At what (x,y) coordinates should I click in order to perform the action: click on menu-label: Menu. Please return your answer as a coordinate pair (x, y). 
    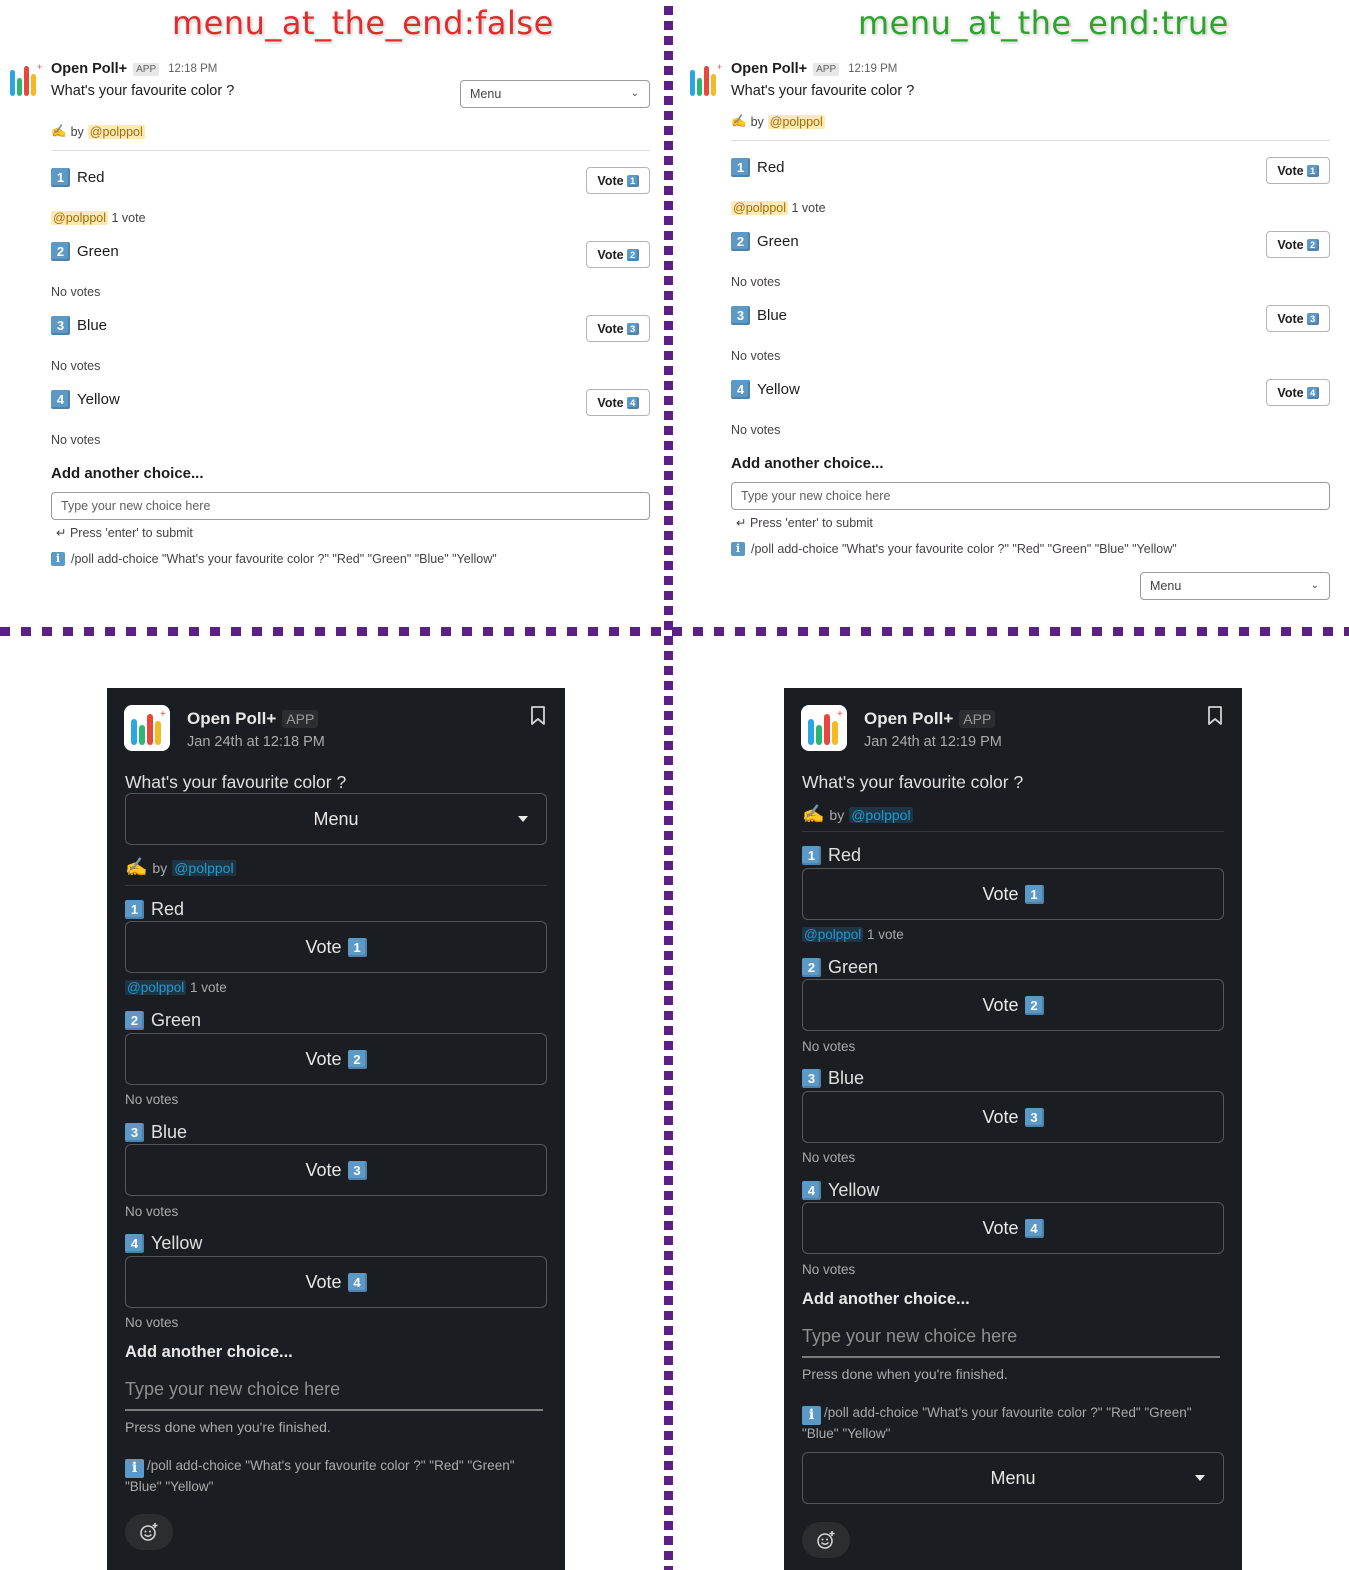
    Looking at the image, I should click on (1013, 1477).